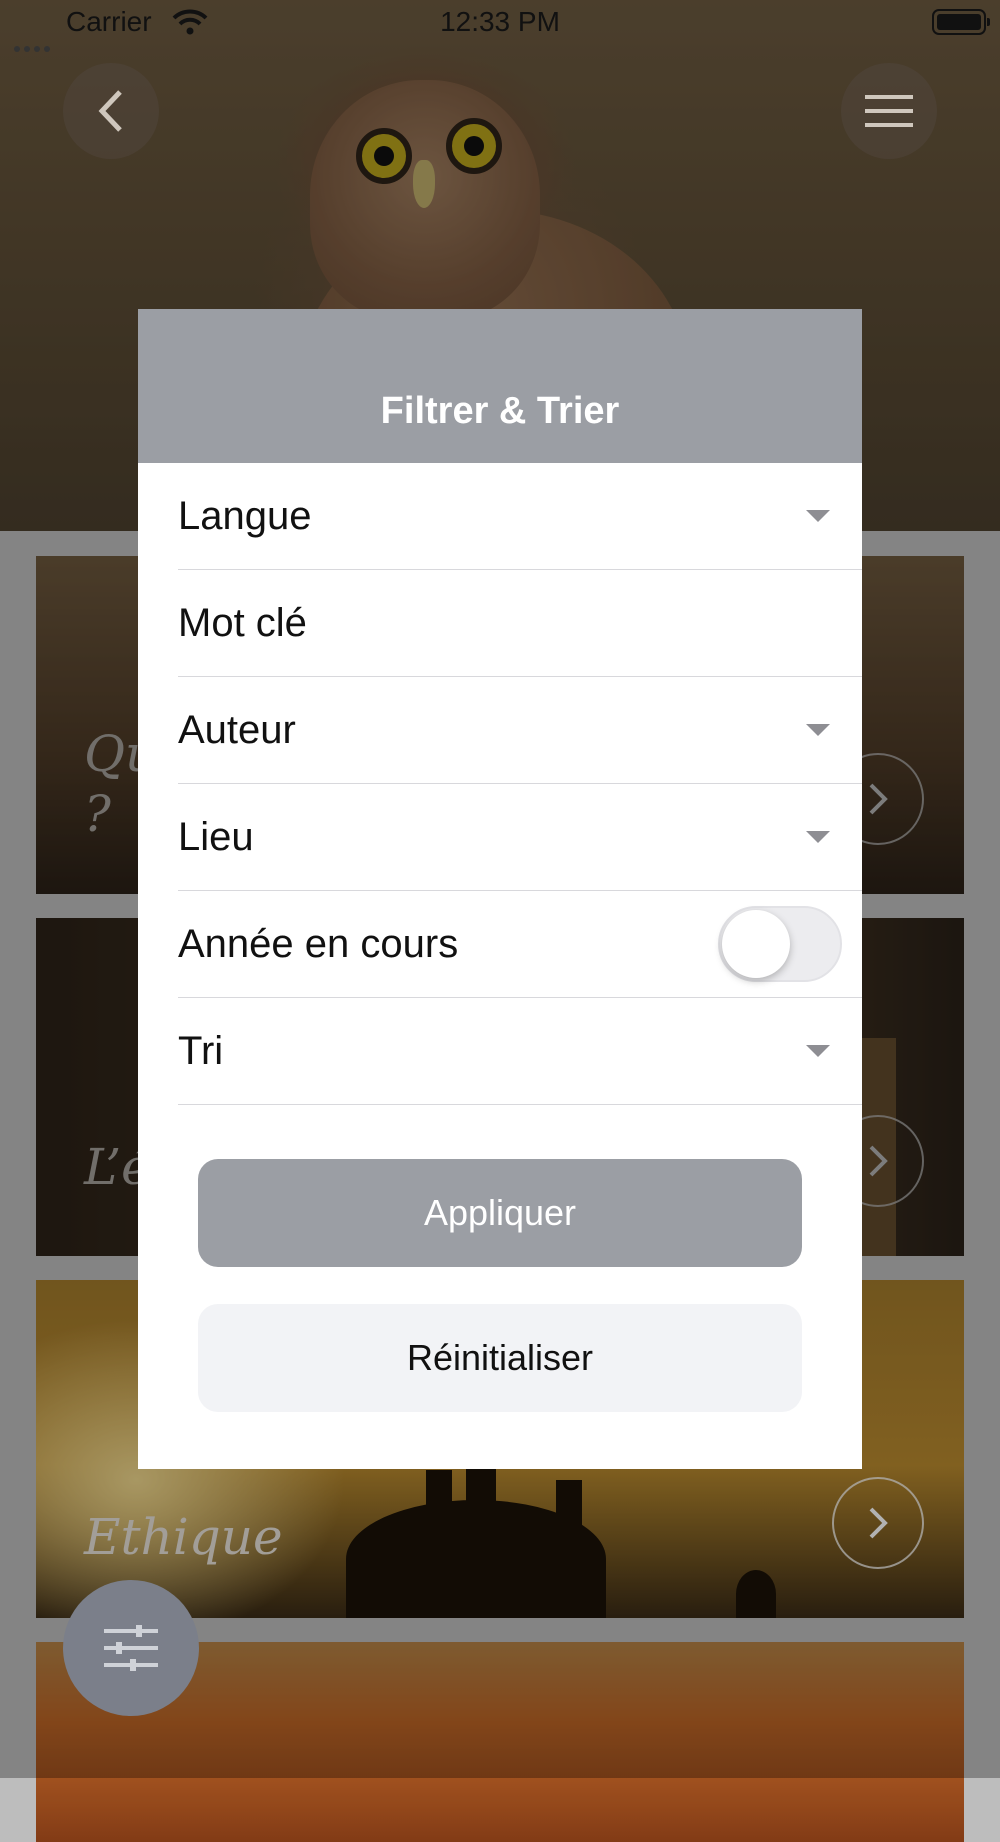 The image size is (1000, 1842). I want to click on row-label: Tri, so click(201, 1050).